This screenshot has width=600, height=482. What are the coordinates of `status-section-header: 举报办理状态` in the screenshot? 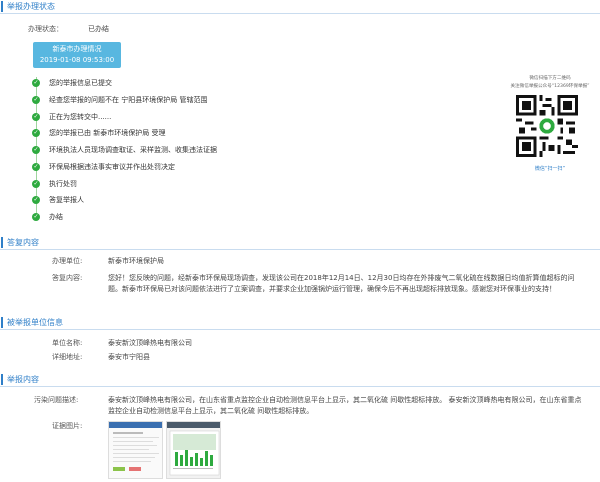 It's located at (300, 7).